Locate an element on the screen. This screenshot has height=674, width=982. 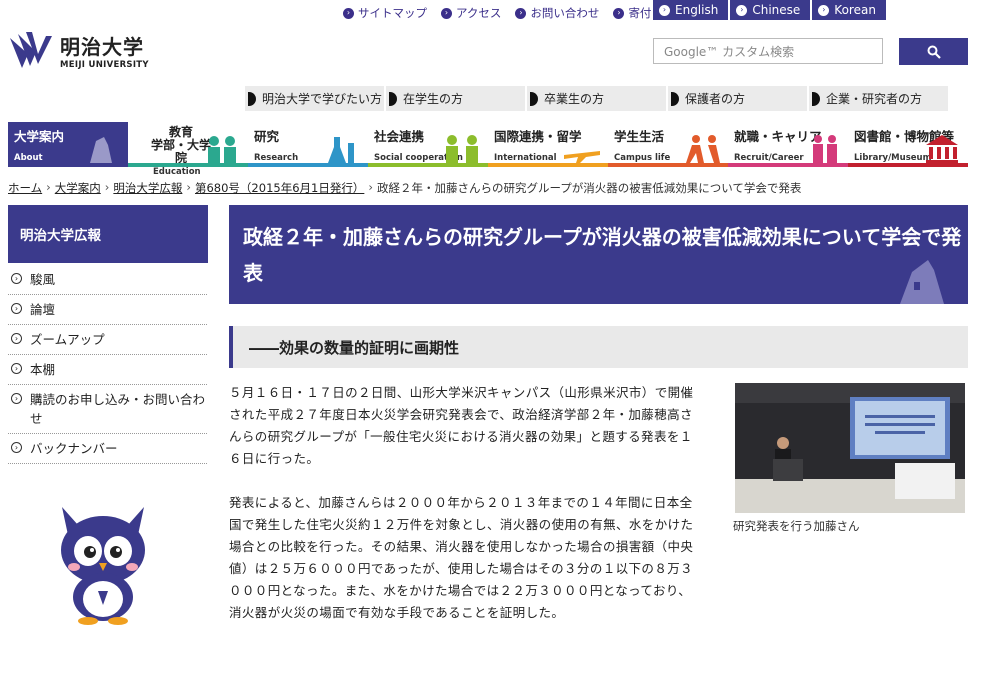
sidebar-item-shunpu: › 駿風 is located at coordinates (107, 280).